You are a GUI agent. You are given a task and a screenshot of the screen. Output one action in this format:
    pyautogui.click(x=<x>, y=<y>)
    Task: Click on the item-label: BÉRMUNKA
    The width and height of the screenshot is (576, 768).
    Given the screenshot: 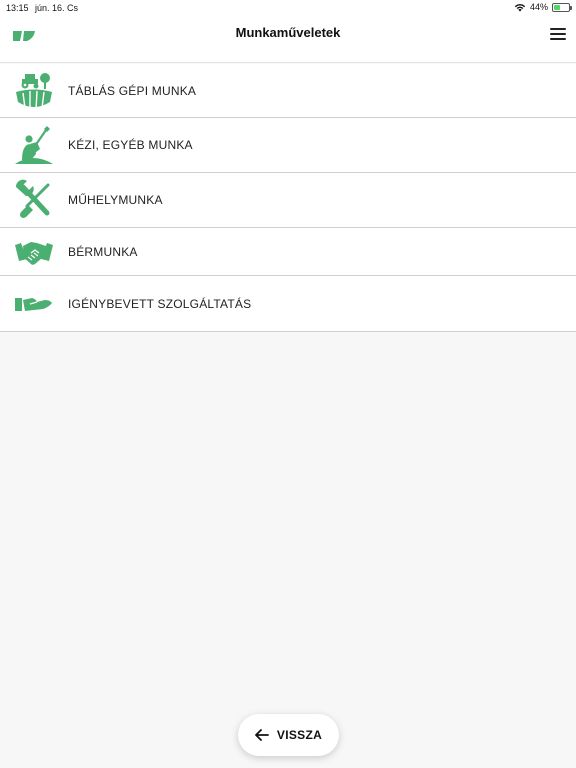 What is the action you would take?
    pyautogui.click(x=103, y=251)
    